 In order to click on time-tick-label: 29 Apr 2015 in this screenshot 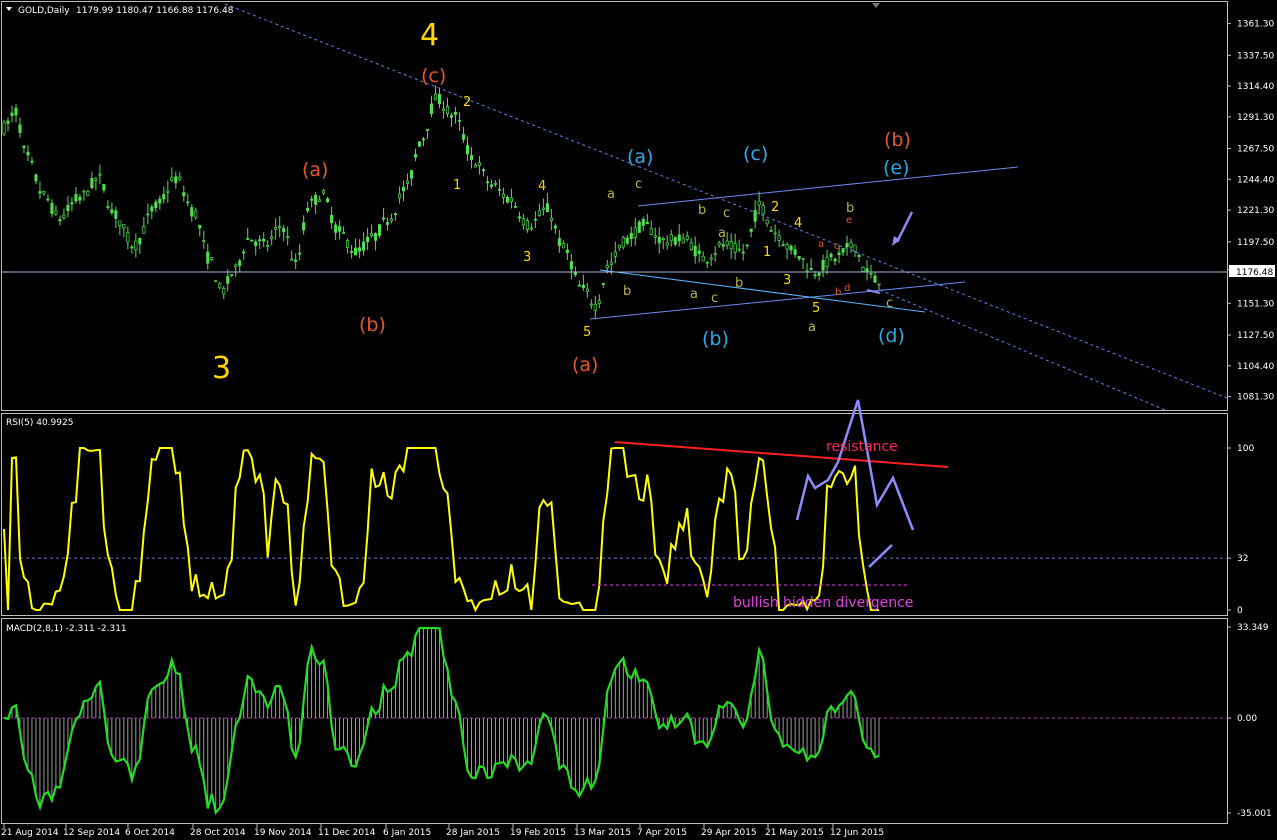, I will do `click(729, 833)`.